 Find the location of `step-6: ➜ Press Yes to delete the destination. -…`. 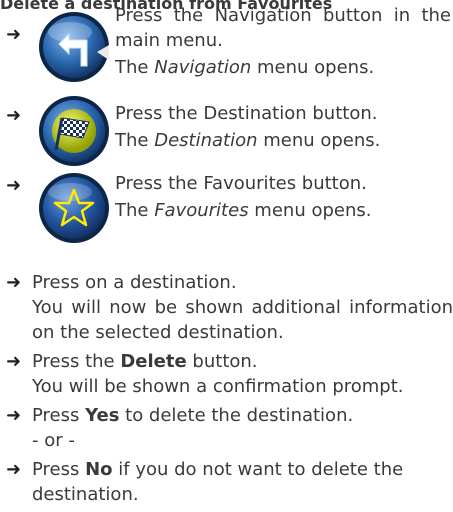

step-6: ➜ Press Yes to delete the destination. -… is located at coordinates (226, 428).